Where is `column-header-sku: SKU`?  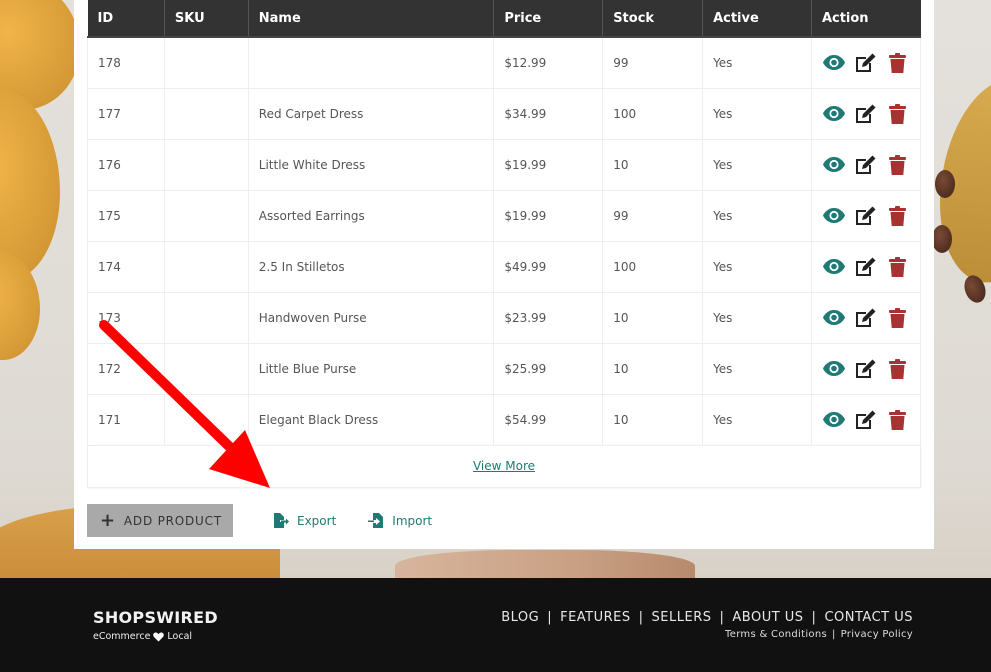 column-header-sku: SKU is located at coordinates (206, 19).